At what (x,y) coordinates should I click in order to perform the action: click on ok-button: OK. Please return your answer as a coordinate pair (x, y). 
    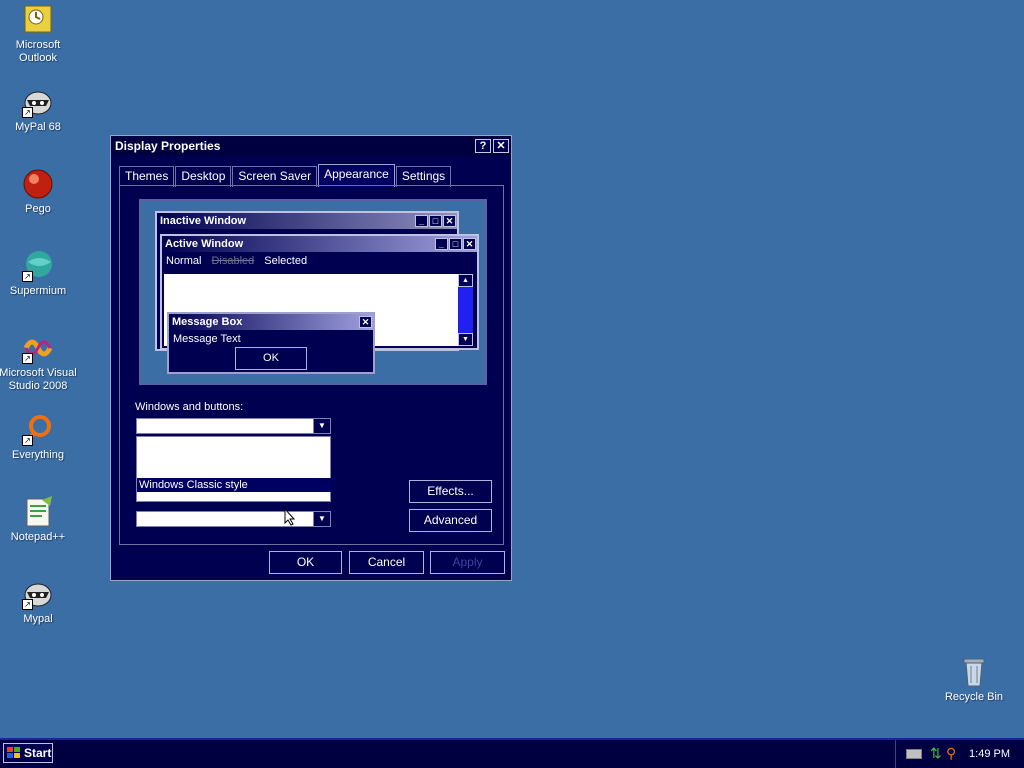
    Looking at the image, I should click on (305, 562).